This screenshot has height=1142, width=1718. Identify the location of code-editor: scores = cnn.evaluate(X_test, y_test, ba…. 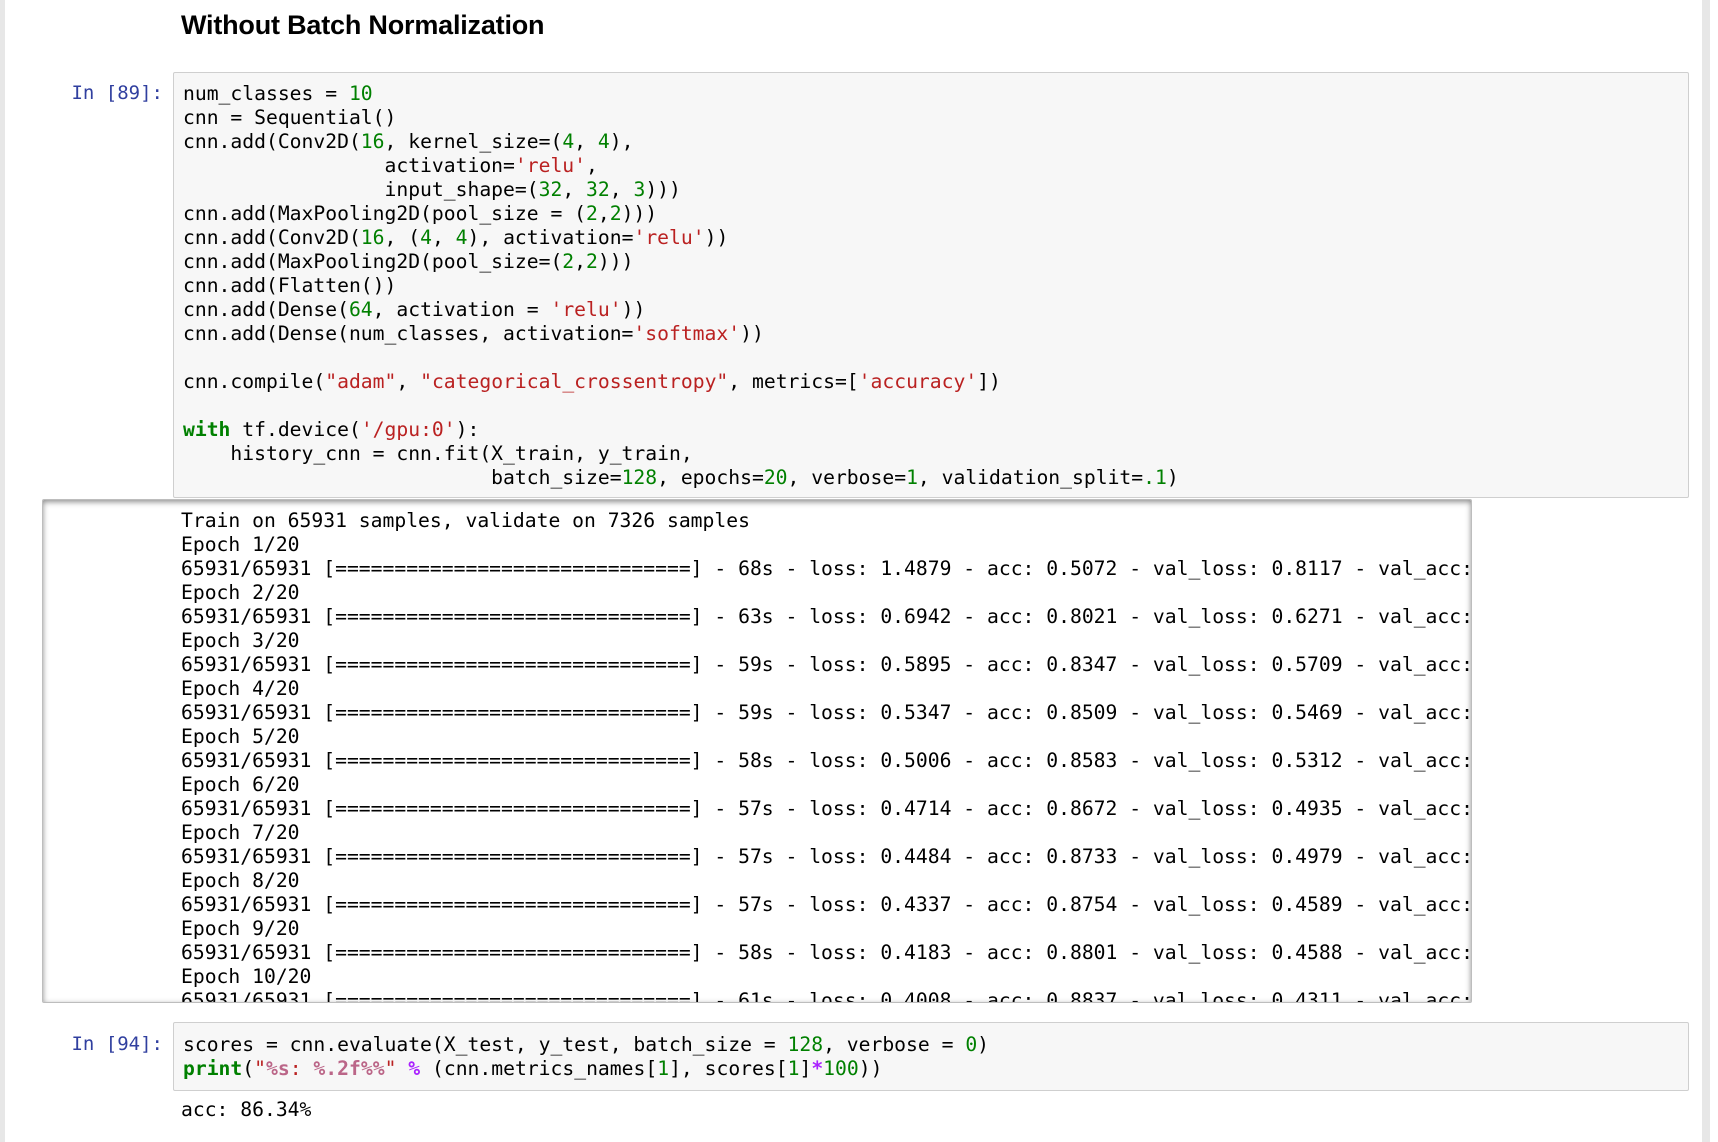
(586, 1057).